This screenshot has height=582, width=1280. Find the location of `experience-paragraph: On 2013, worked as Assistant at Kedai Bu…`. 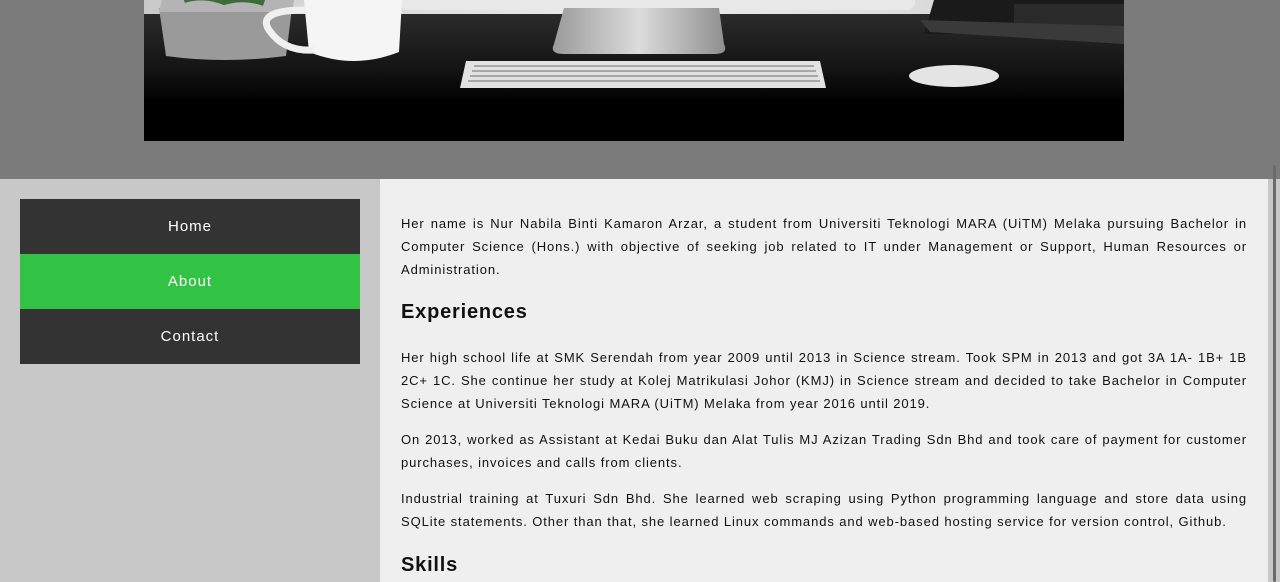

experience-paragraph: On 2013, worked as Assistant at Kedai Bu… is located at coordinates (824, 451).